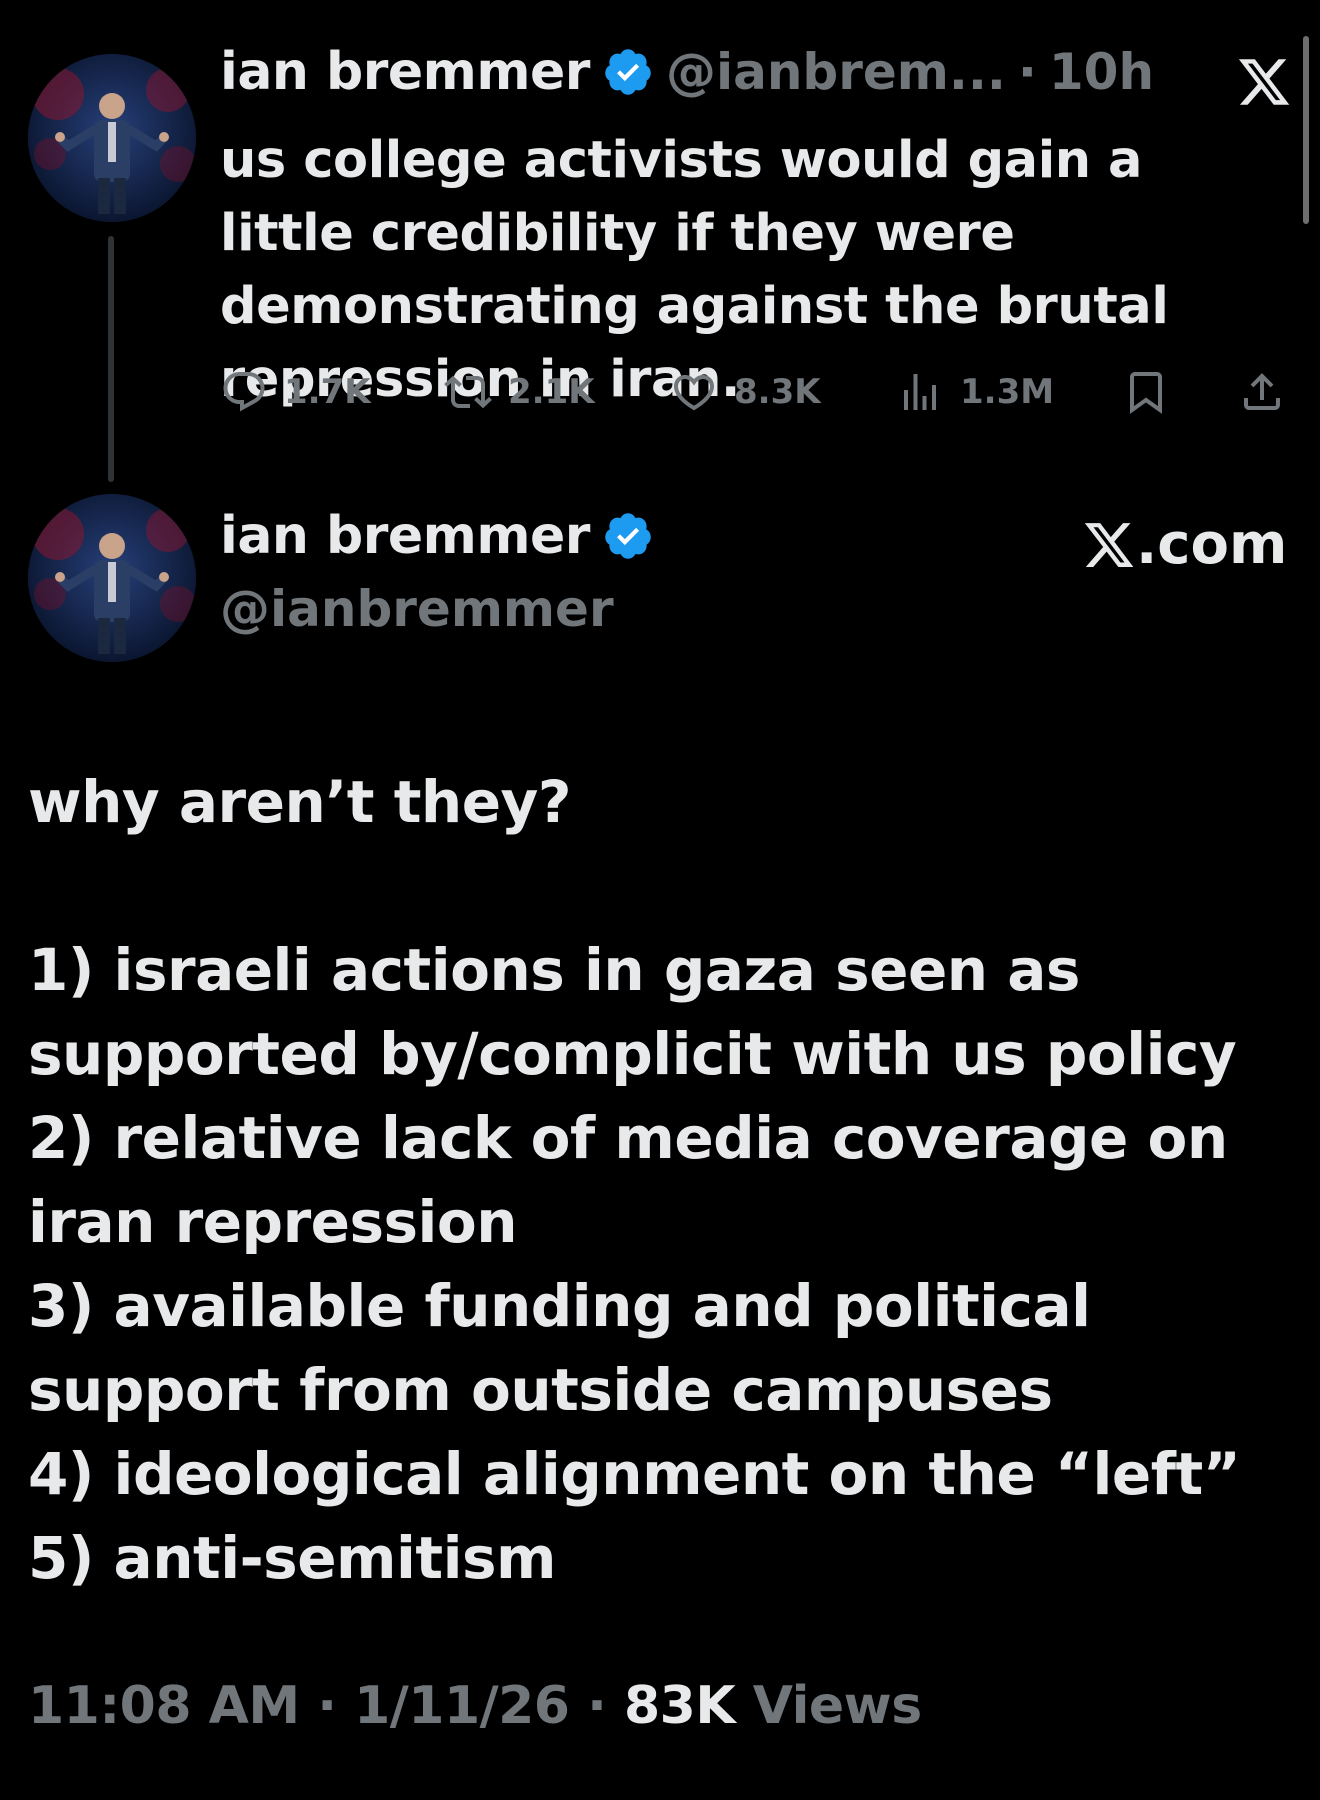  I want to click on views-count: 1.3M, so click(1007, 392).